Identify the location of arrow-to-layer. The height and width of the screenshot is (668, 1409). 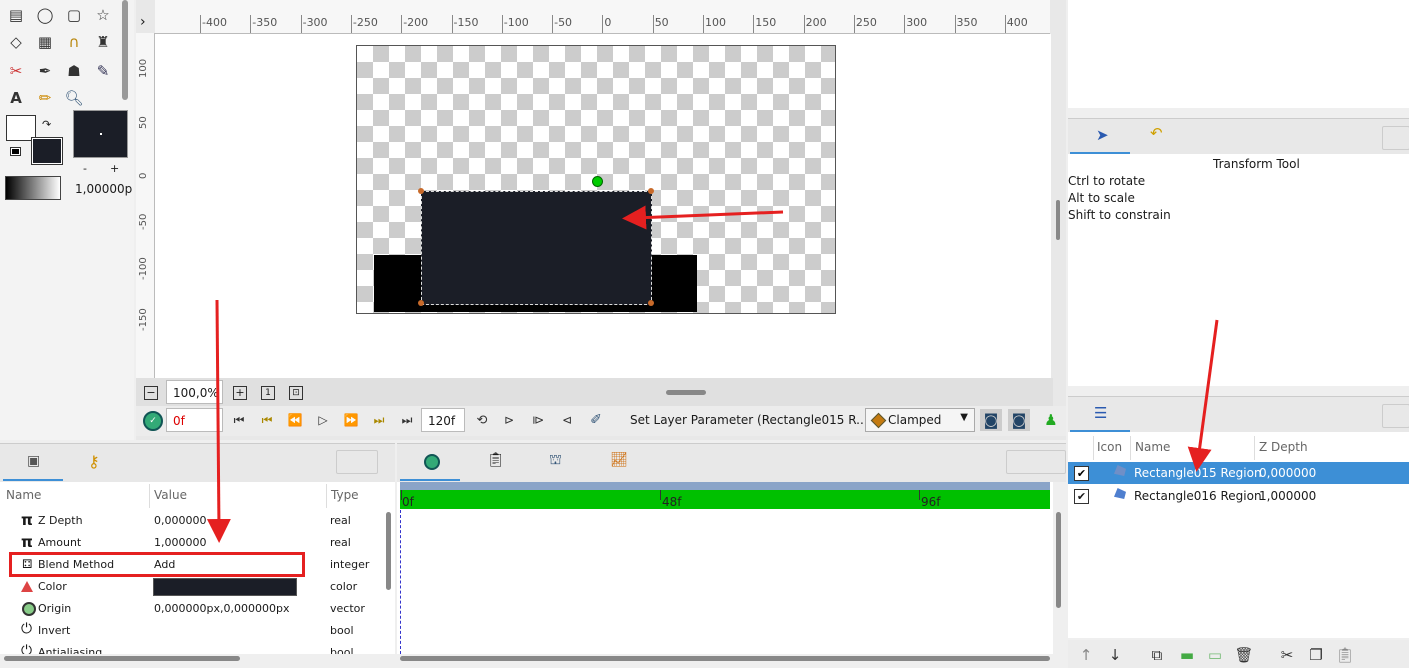
(1203, 395).